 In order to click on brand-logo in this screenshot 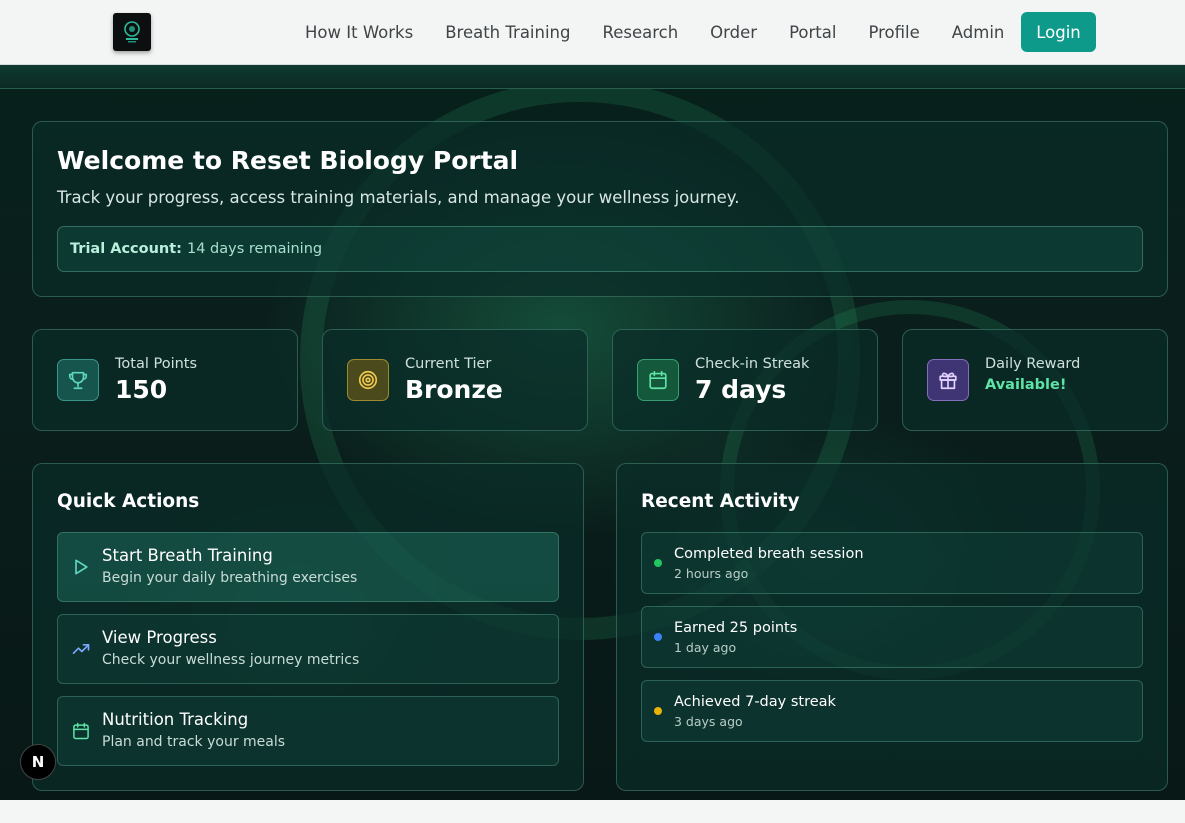, I will do `click(132, 32)`.